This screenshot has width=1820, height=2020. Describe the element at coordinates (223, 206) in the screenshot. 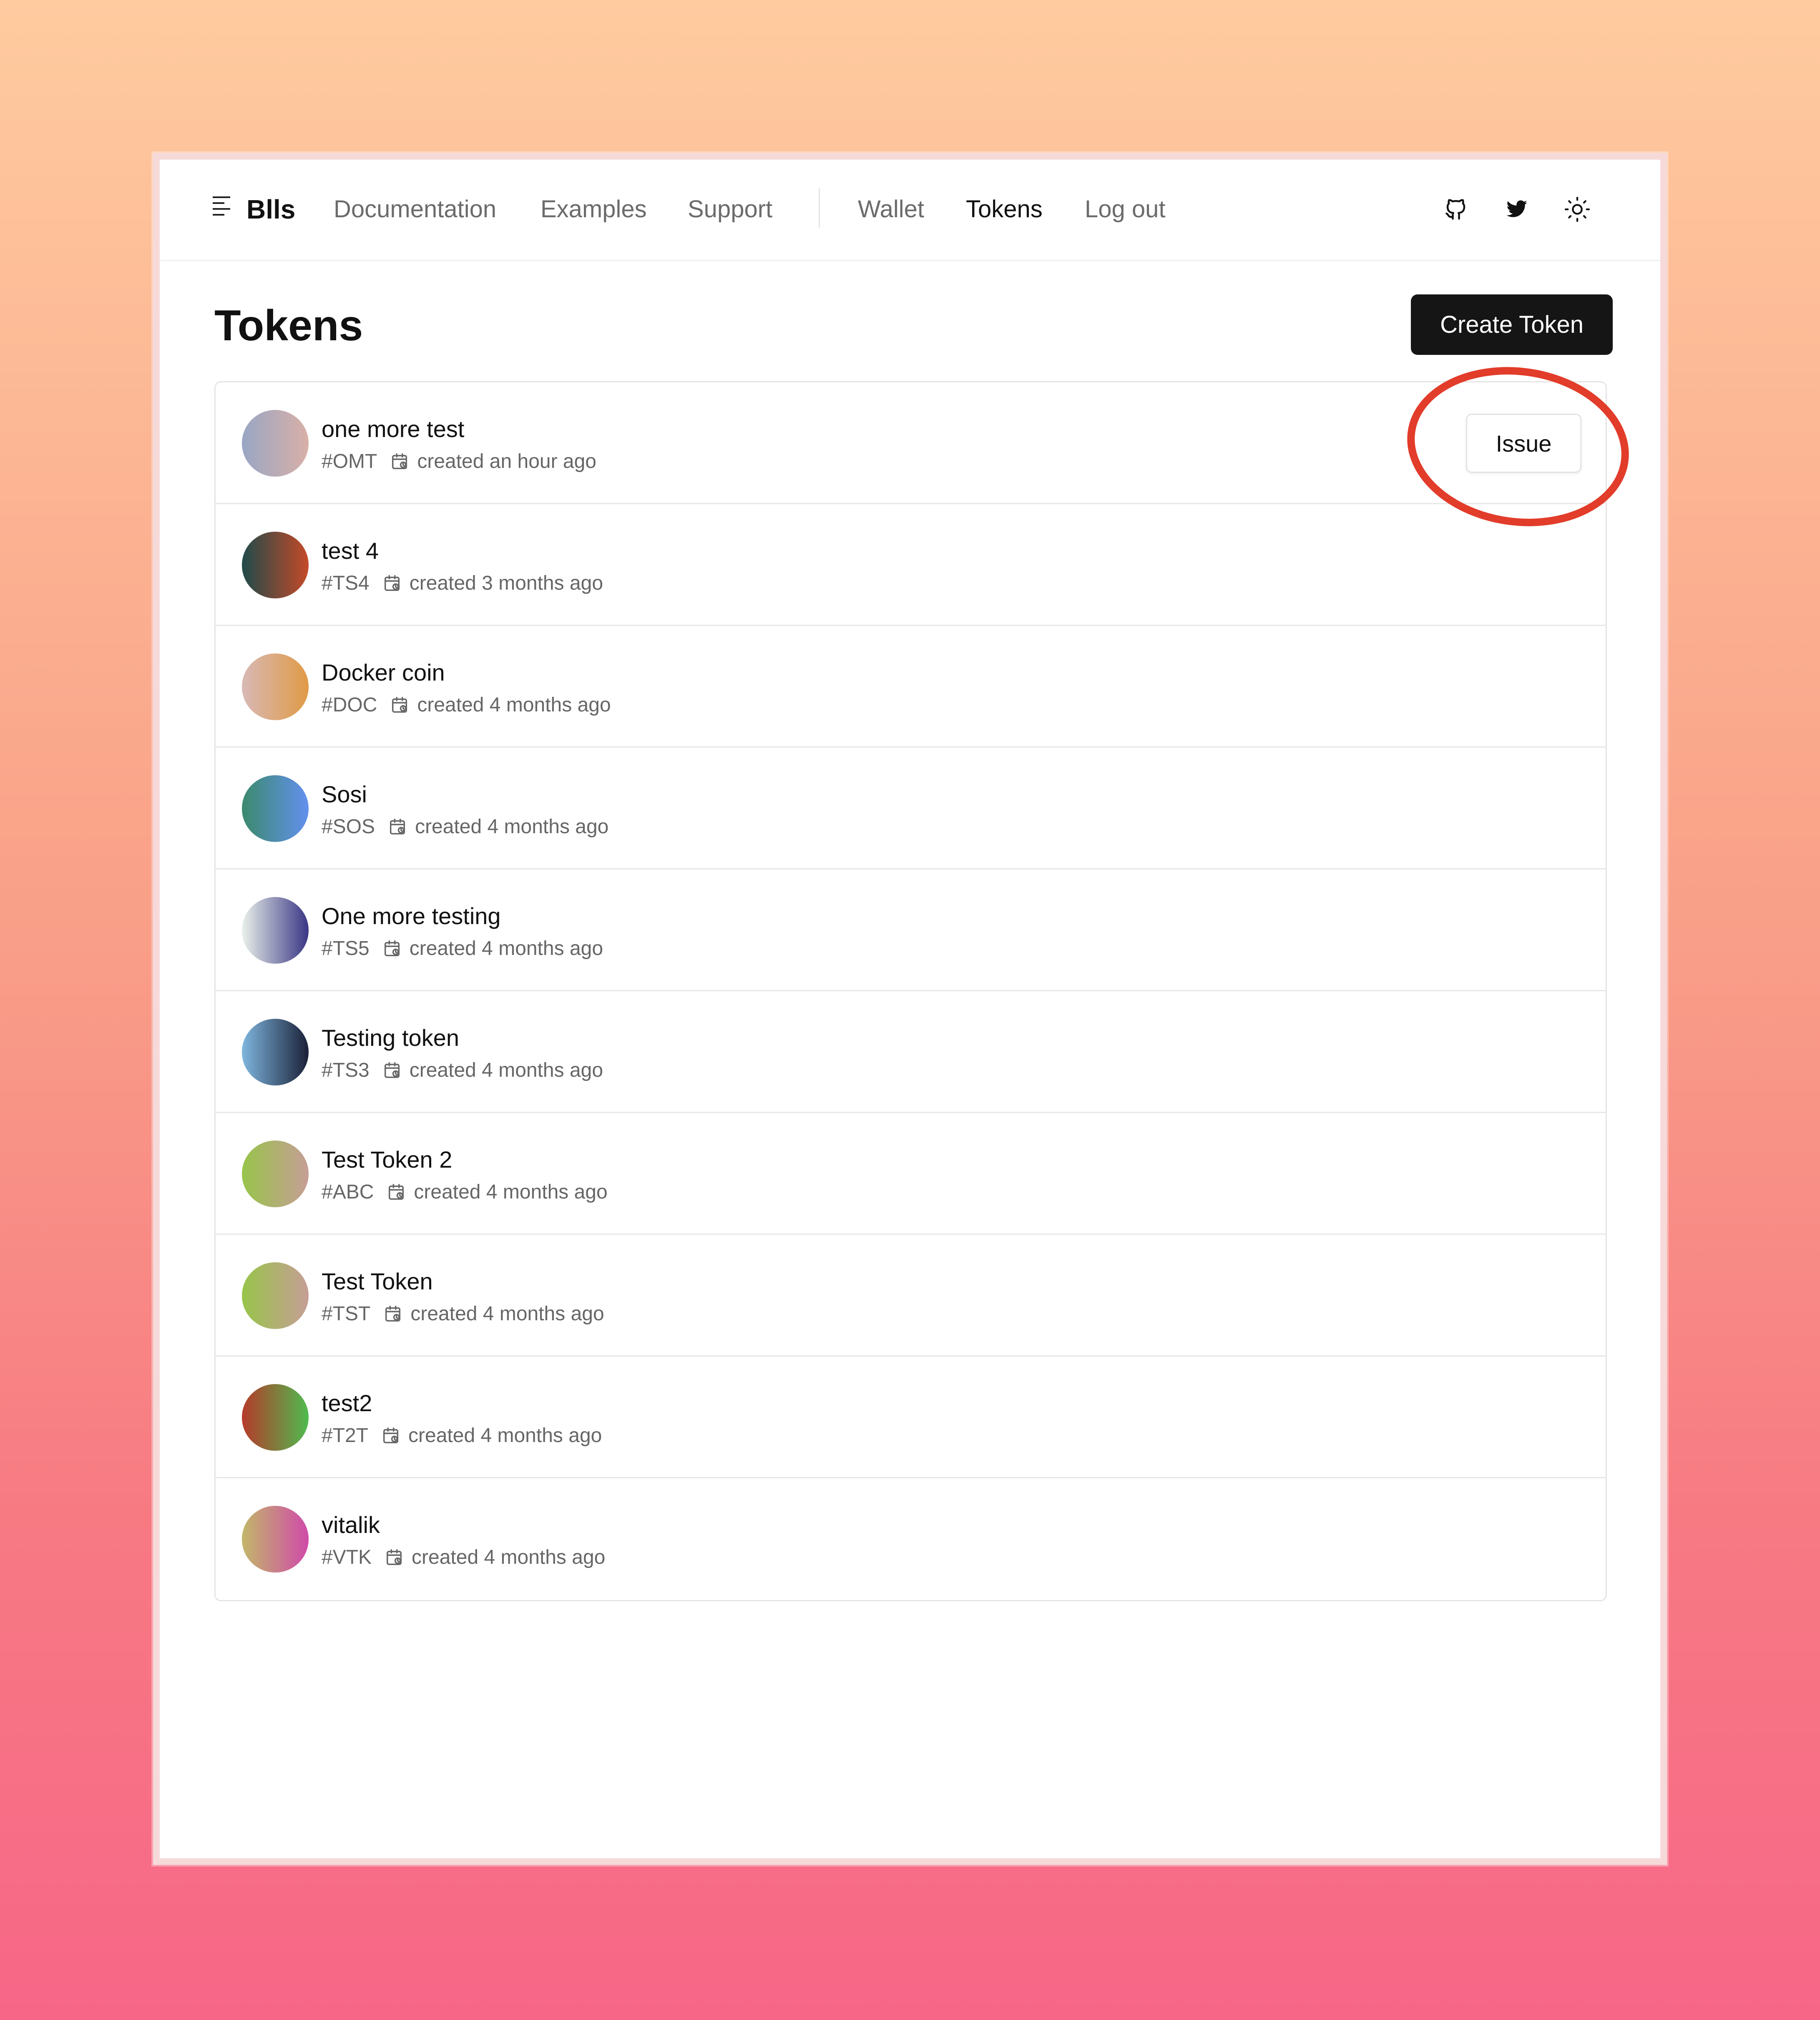

I see `menu-icon` at that location.